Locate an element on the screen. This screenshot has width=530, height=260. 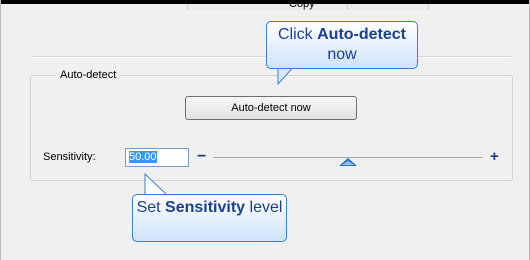
callout-1-bold: Auto-detect is located at coordinates (361, 34).